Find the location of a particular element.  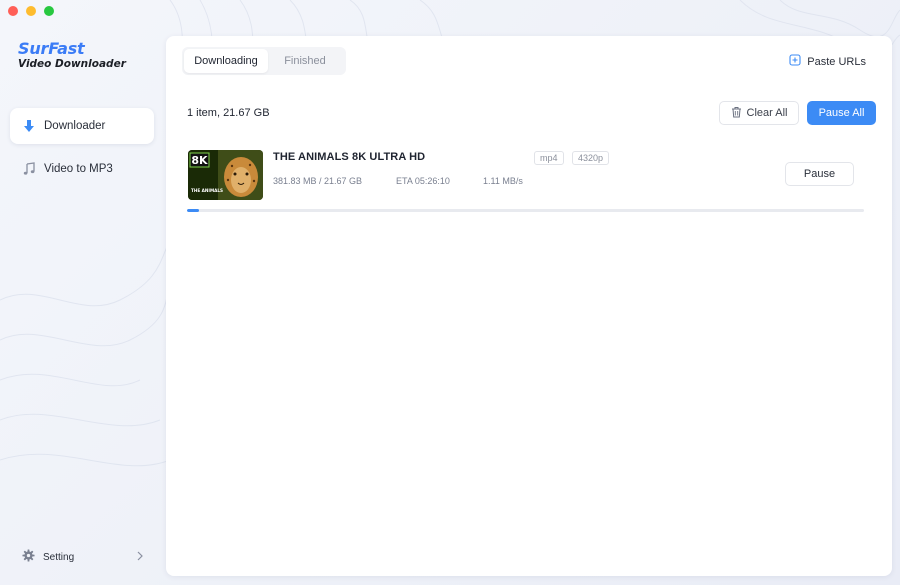

thumb-badge-text: 8K is located at coordinates (199, 160).